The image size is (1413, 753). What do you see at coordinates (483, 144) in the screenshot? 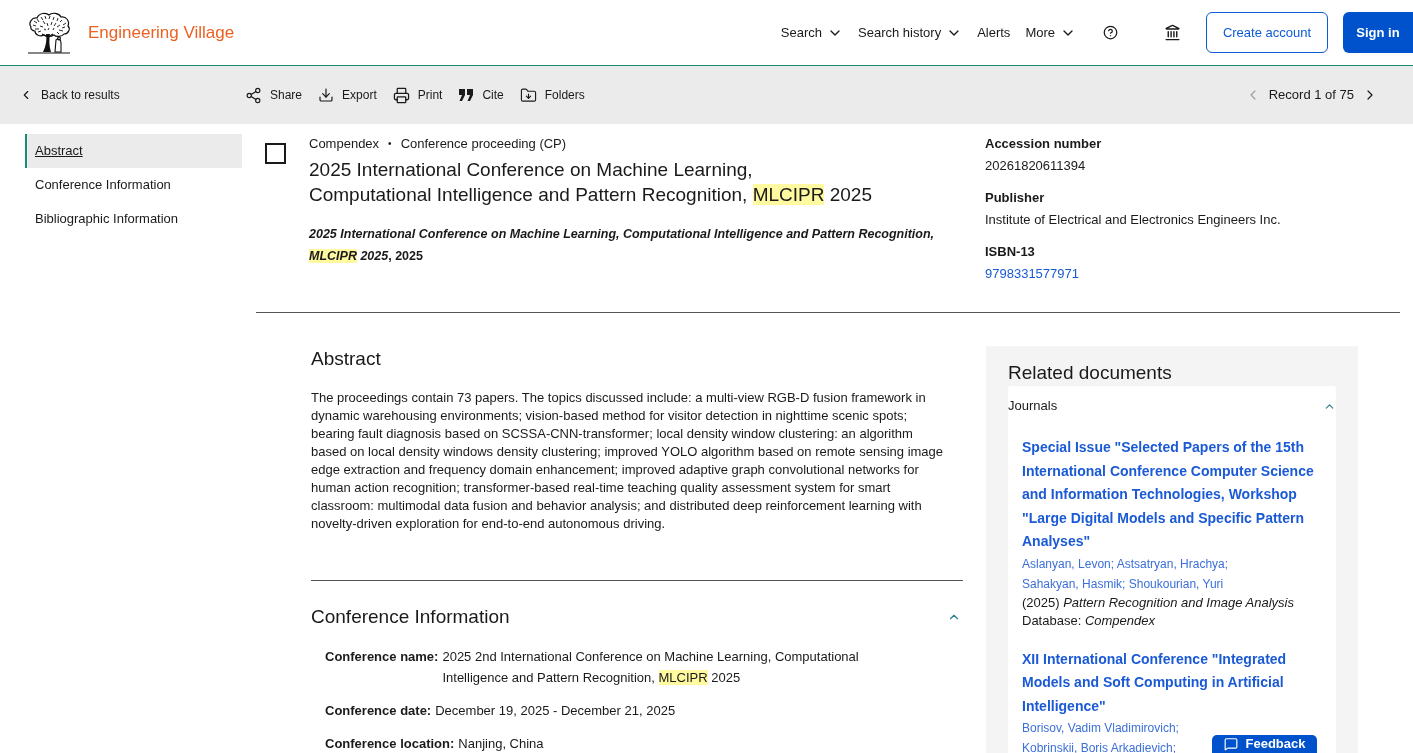
I see `document-type-label: Conference proceeding (CP)` at bounding box center [483, 144].